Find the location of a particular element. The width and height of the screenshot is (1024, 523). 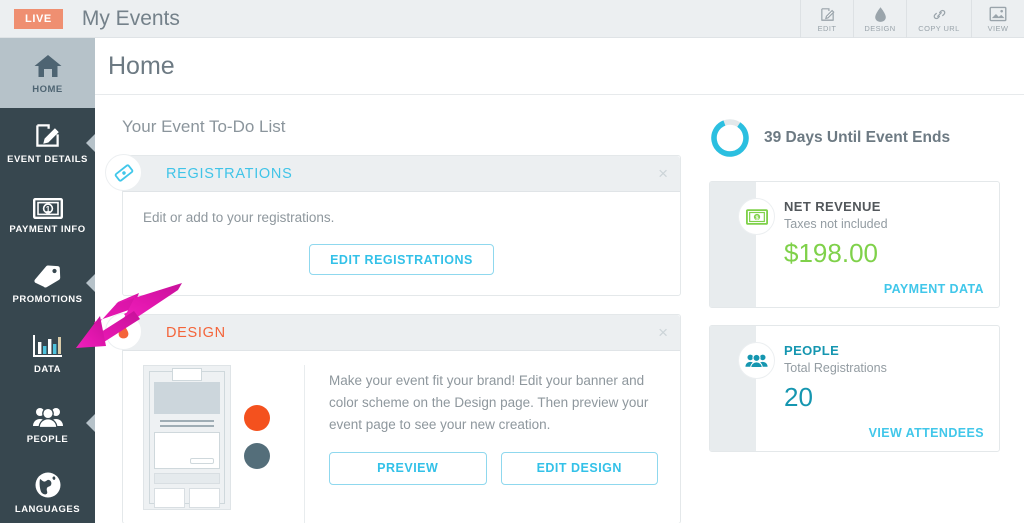

view-attendees-link: VIEW ATTENDEES is located at coordinates (870, 433).